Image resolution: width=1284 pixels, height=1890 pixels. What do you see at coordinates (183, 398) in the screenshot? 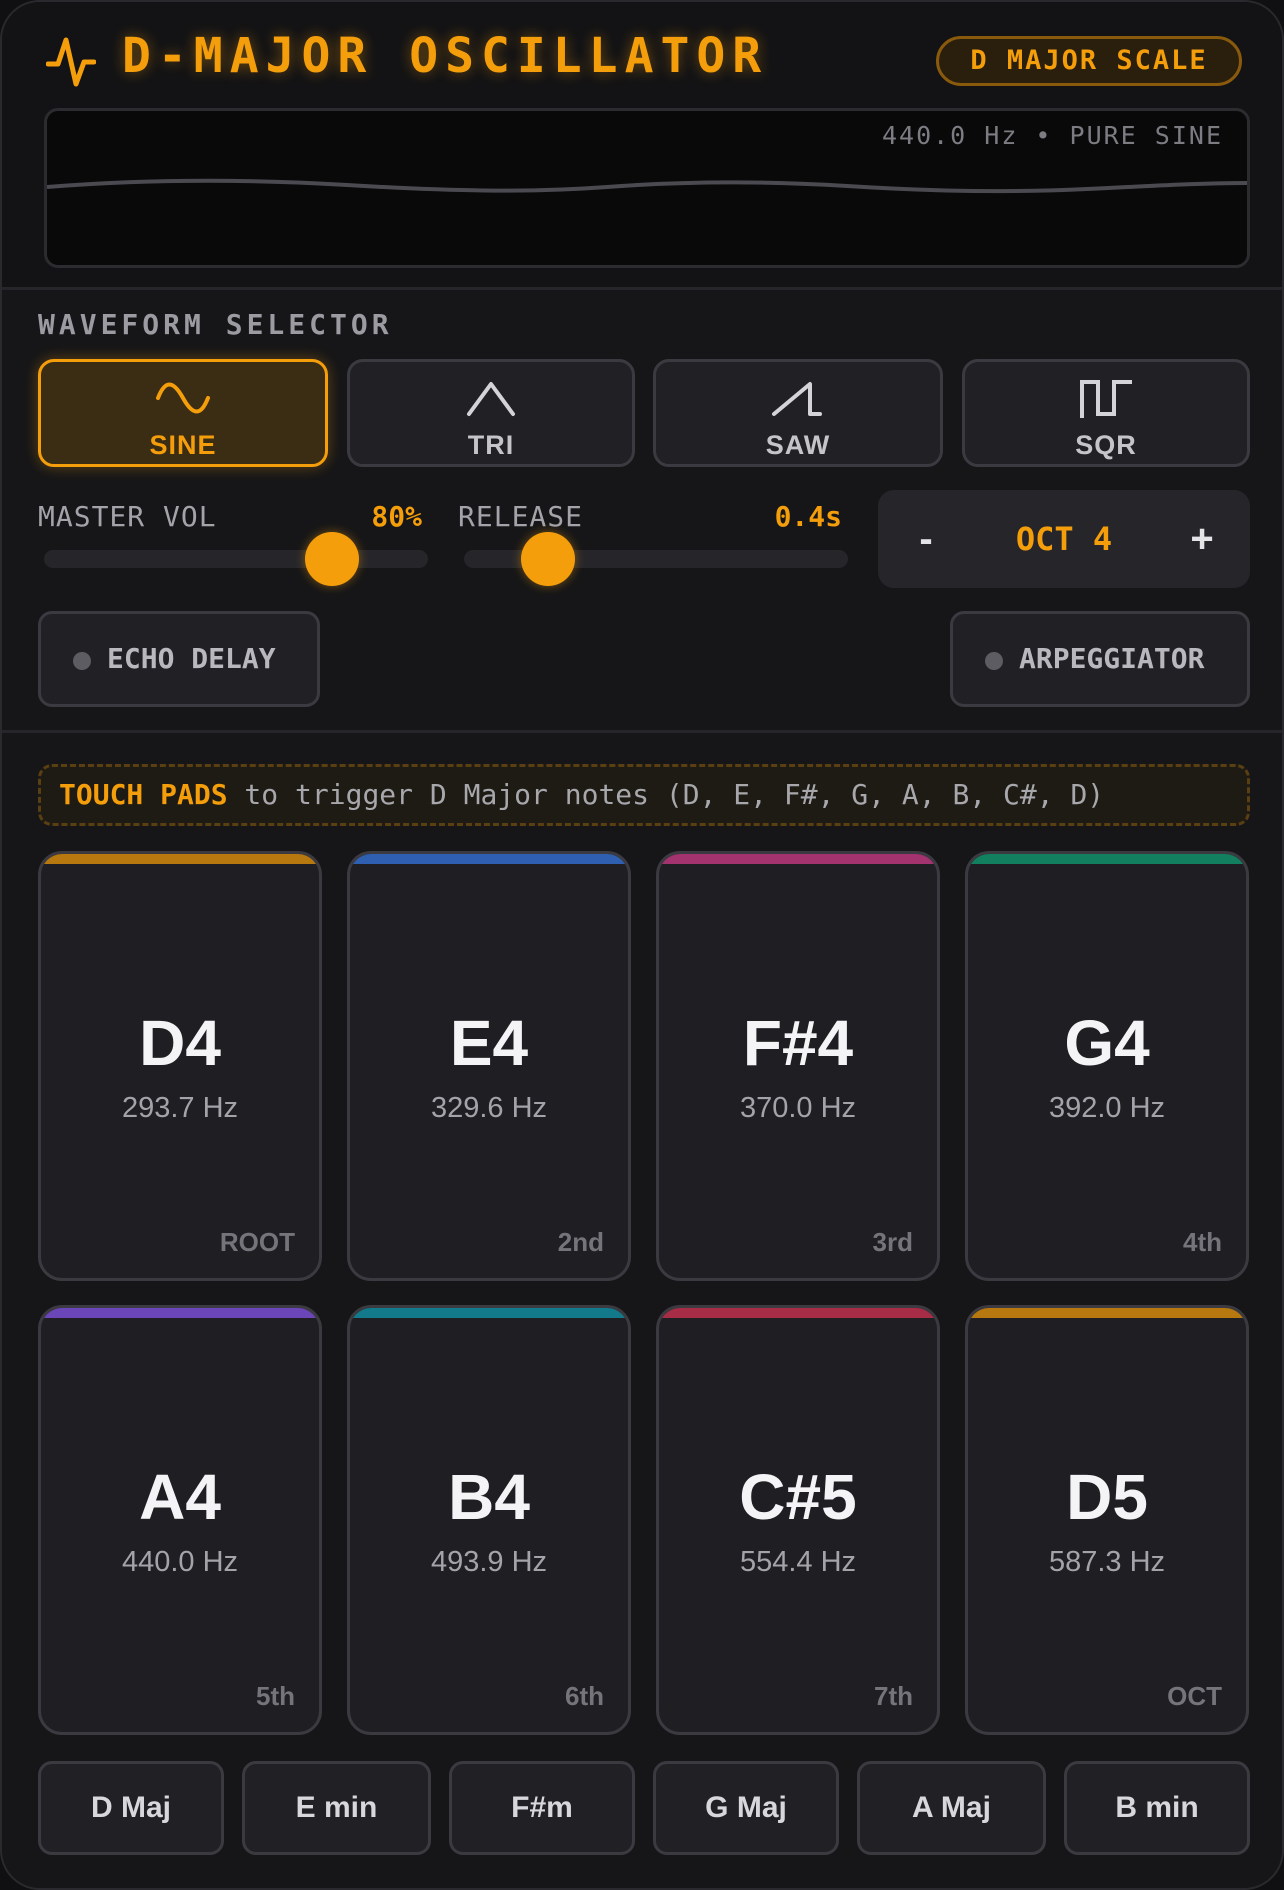
I see `sine-wave-icon` at bounding box center [183, 398].